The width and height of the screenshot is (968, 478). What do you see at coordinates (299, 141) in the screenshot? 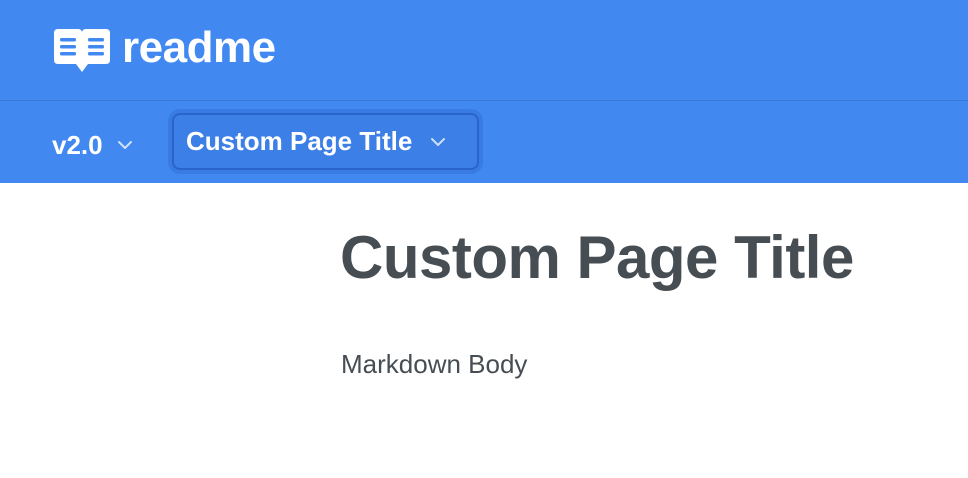
I see `page-dropdown-label: Custom Page Title` at bounding box center [299, 141].